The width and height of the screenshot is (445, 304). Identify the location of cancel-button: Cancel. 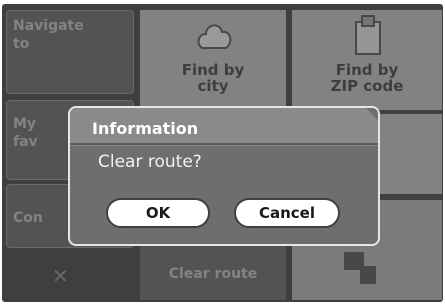
(287, 213).